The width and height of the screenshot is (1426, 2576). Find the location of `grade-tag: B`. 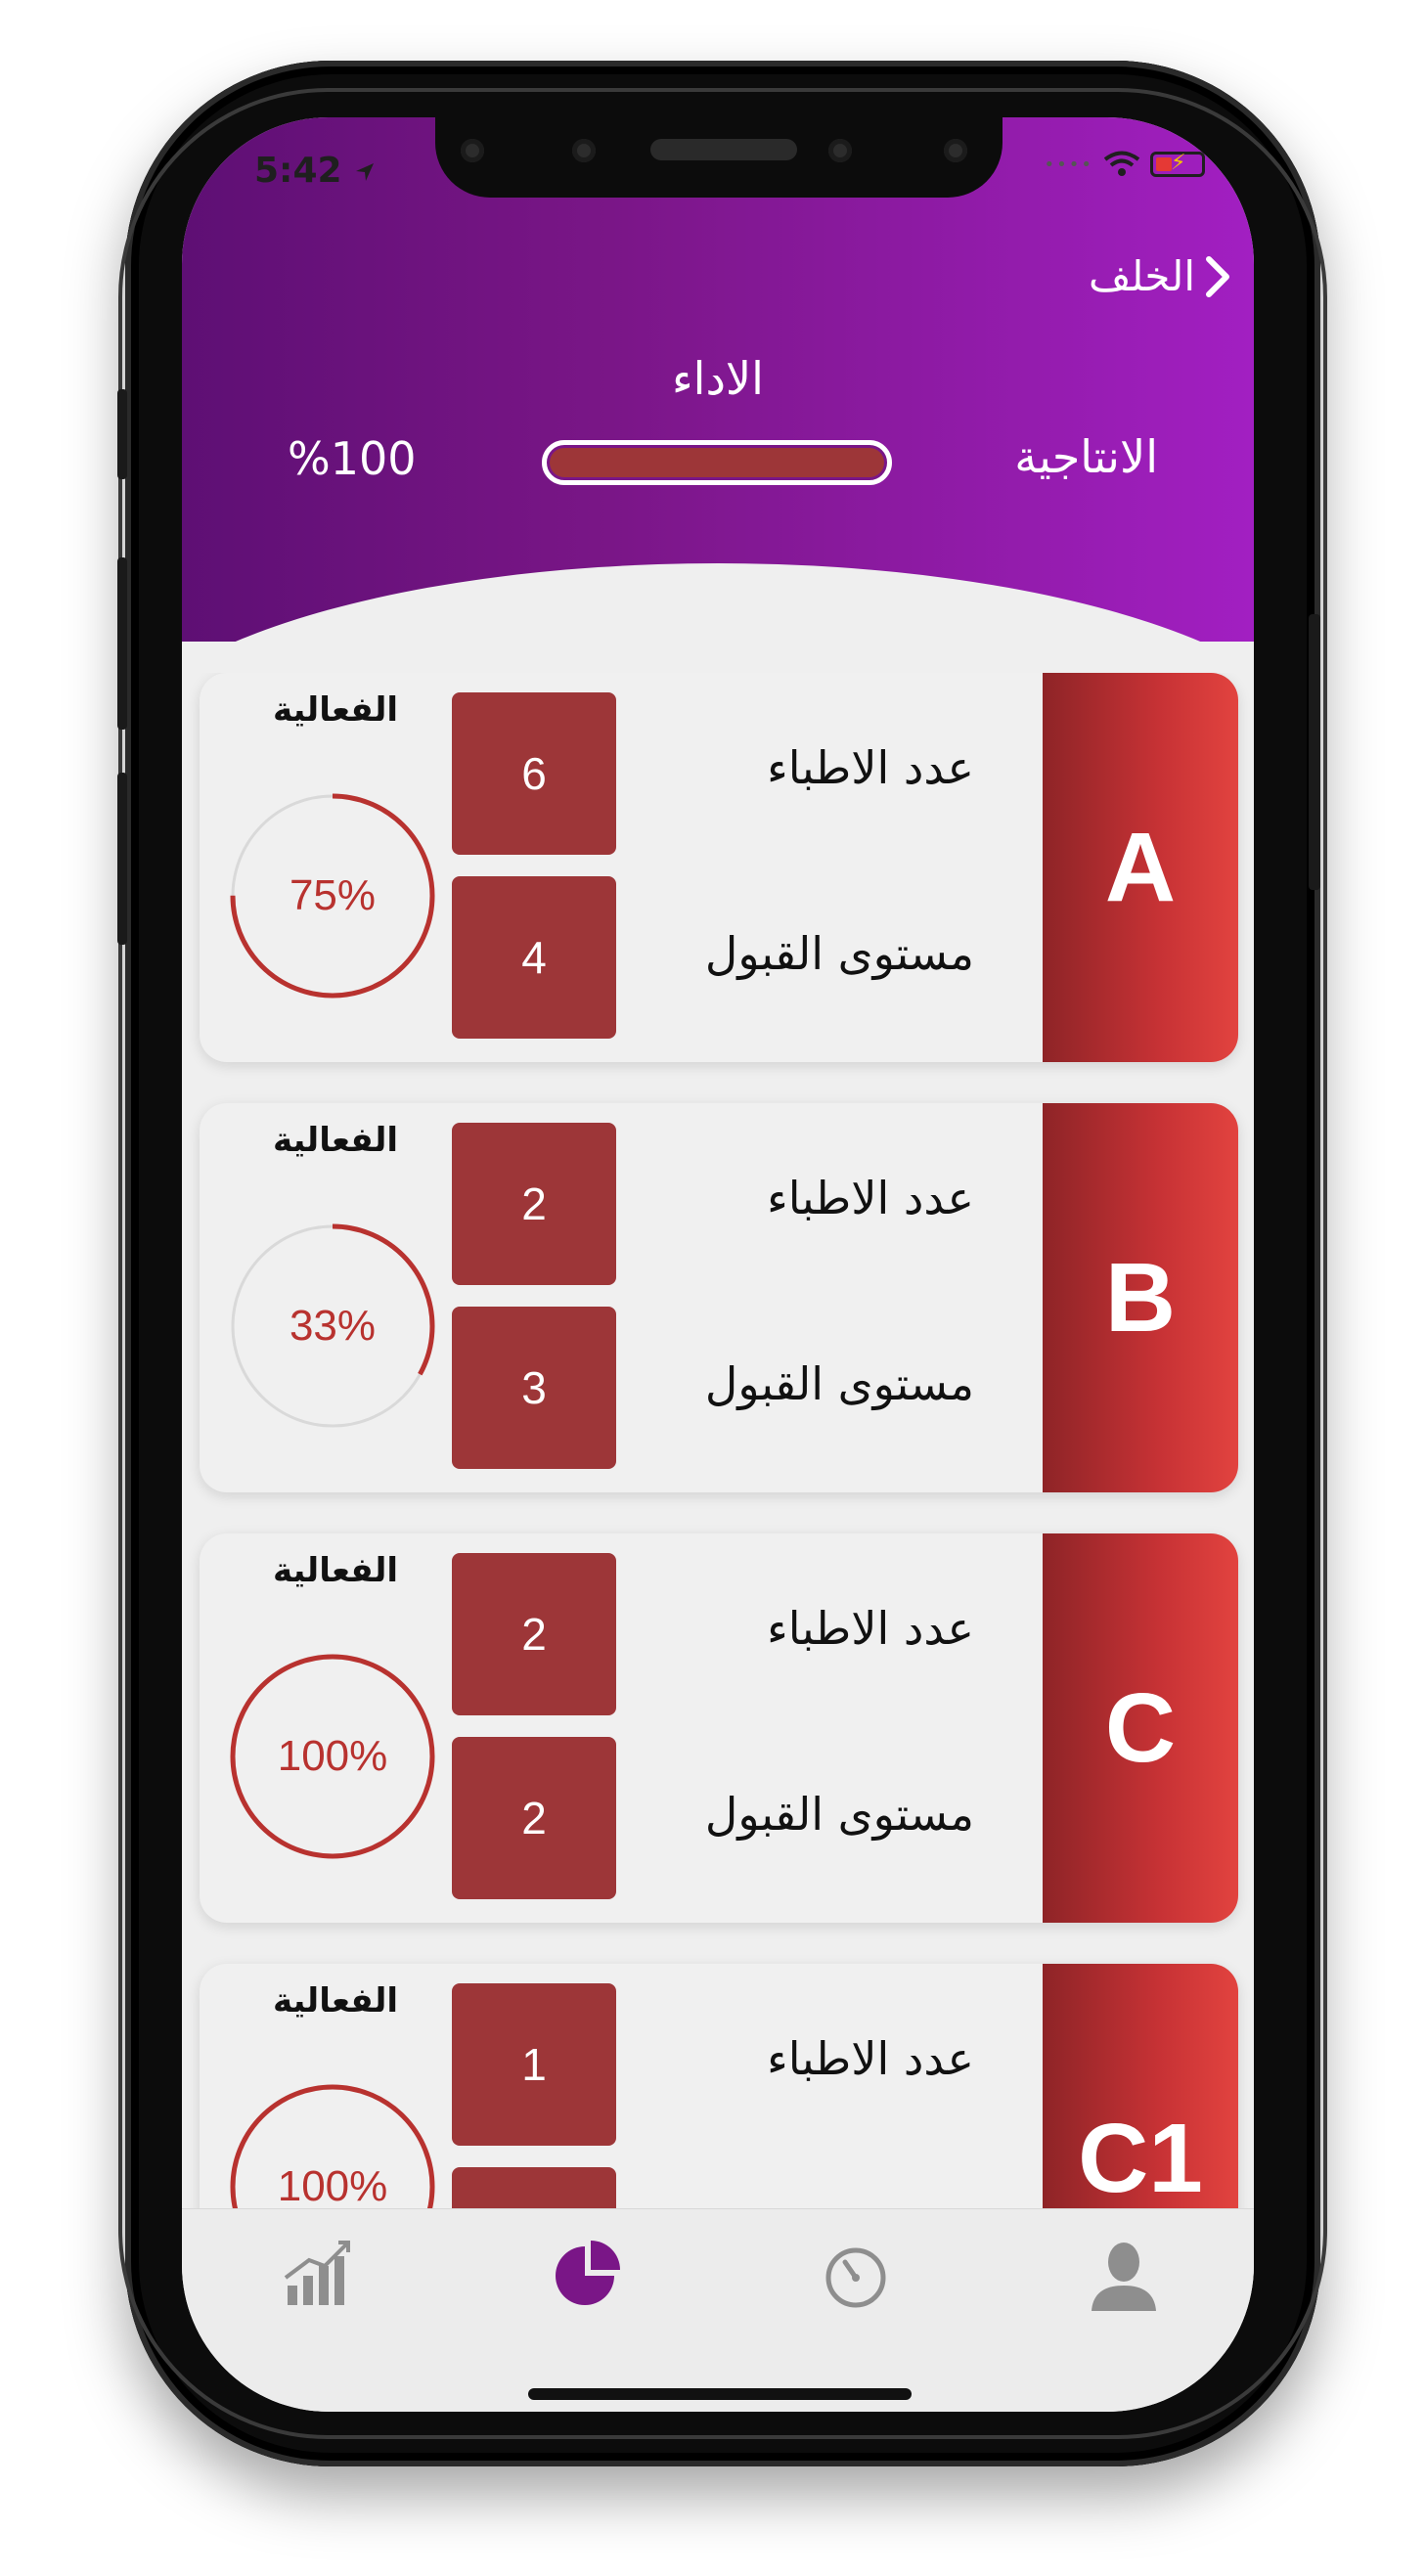

grade-tag: B is located at coordinates (1140, 1297).